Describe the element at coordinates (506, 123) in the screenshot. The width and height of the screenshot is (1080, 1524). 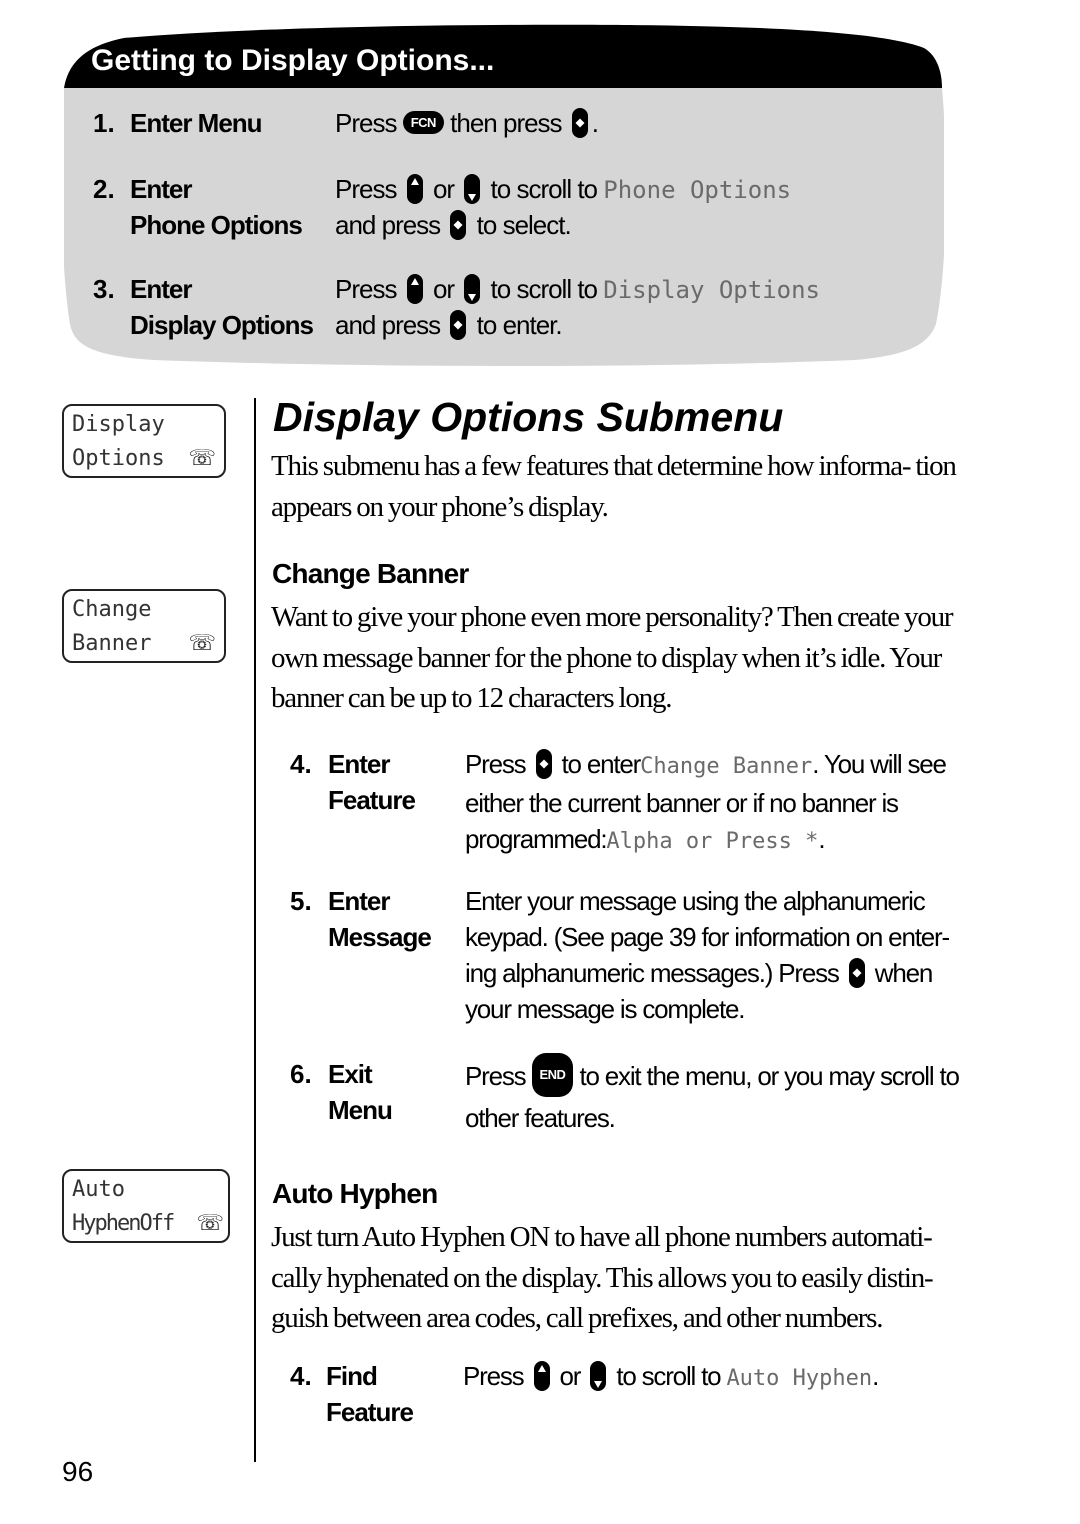
I see `instruction-text: then press` at that location.